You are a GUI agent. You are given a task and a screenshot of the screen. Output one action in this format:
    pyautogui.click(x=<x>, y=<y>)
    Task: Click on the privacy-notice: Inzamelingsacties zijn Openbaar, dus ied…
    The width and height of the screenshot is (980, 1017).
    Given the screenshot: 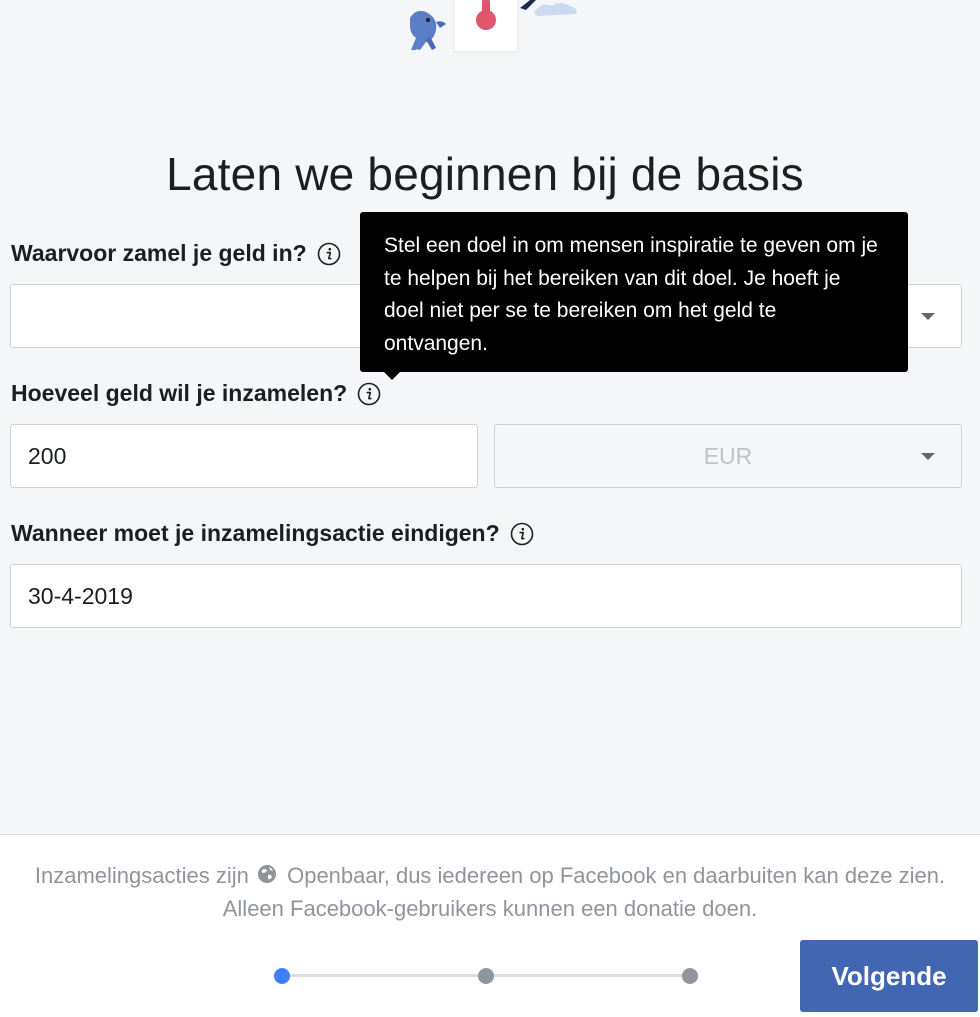 What is the action you would take?
    pyautogui.click(x=490, y=892)
    